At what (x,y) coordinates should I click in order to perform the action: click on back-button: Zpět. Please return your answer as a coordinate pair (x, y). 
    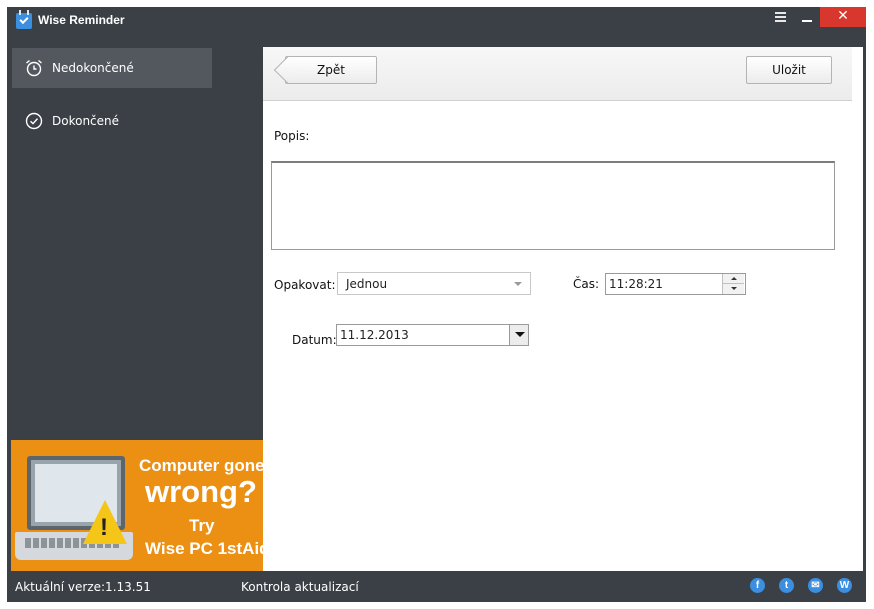
    Looking at the image, I should click on (325, 70).